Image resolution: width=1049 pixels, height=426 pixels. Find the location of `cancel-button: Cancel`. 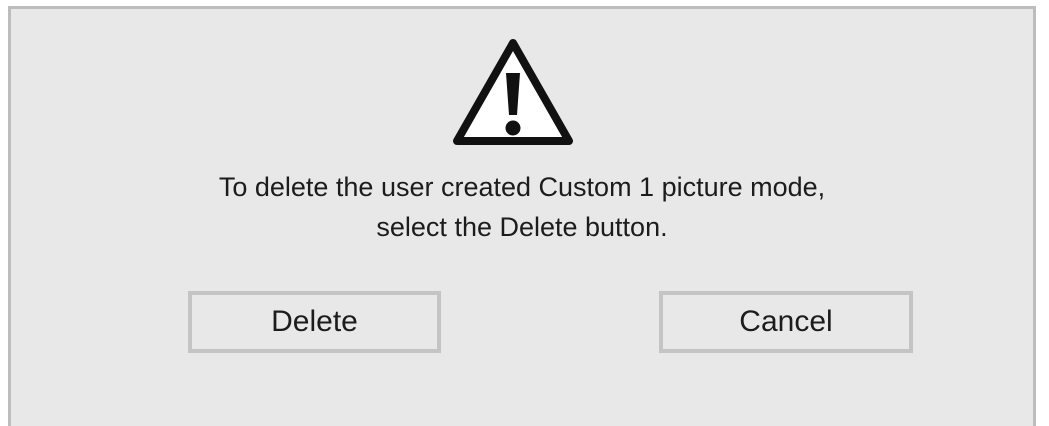

cancel-button: Cancel is located at coordinates (786, 322).